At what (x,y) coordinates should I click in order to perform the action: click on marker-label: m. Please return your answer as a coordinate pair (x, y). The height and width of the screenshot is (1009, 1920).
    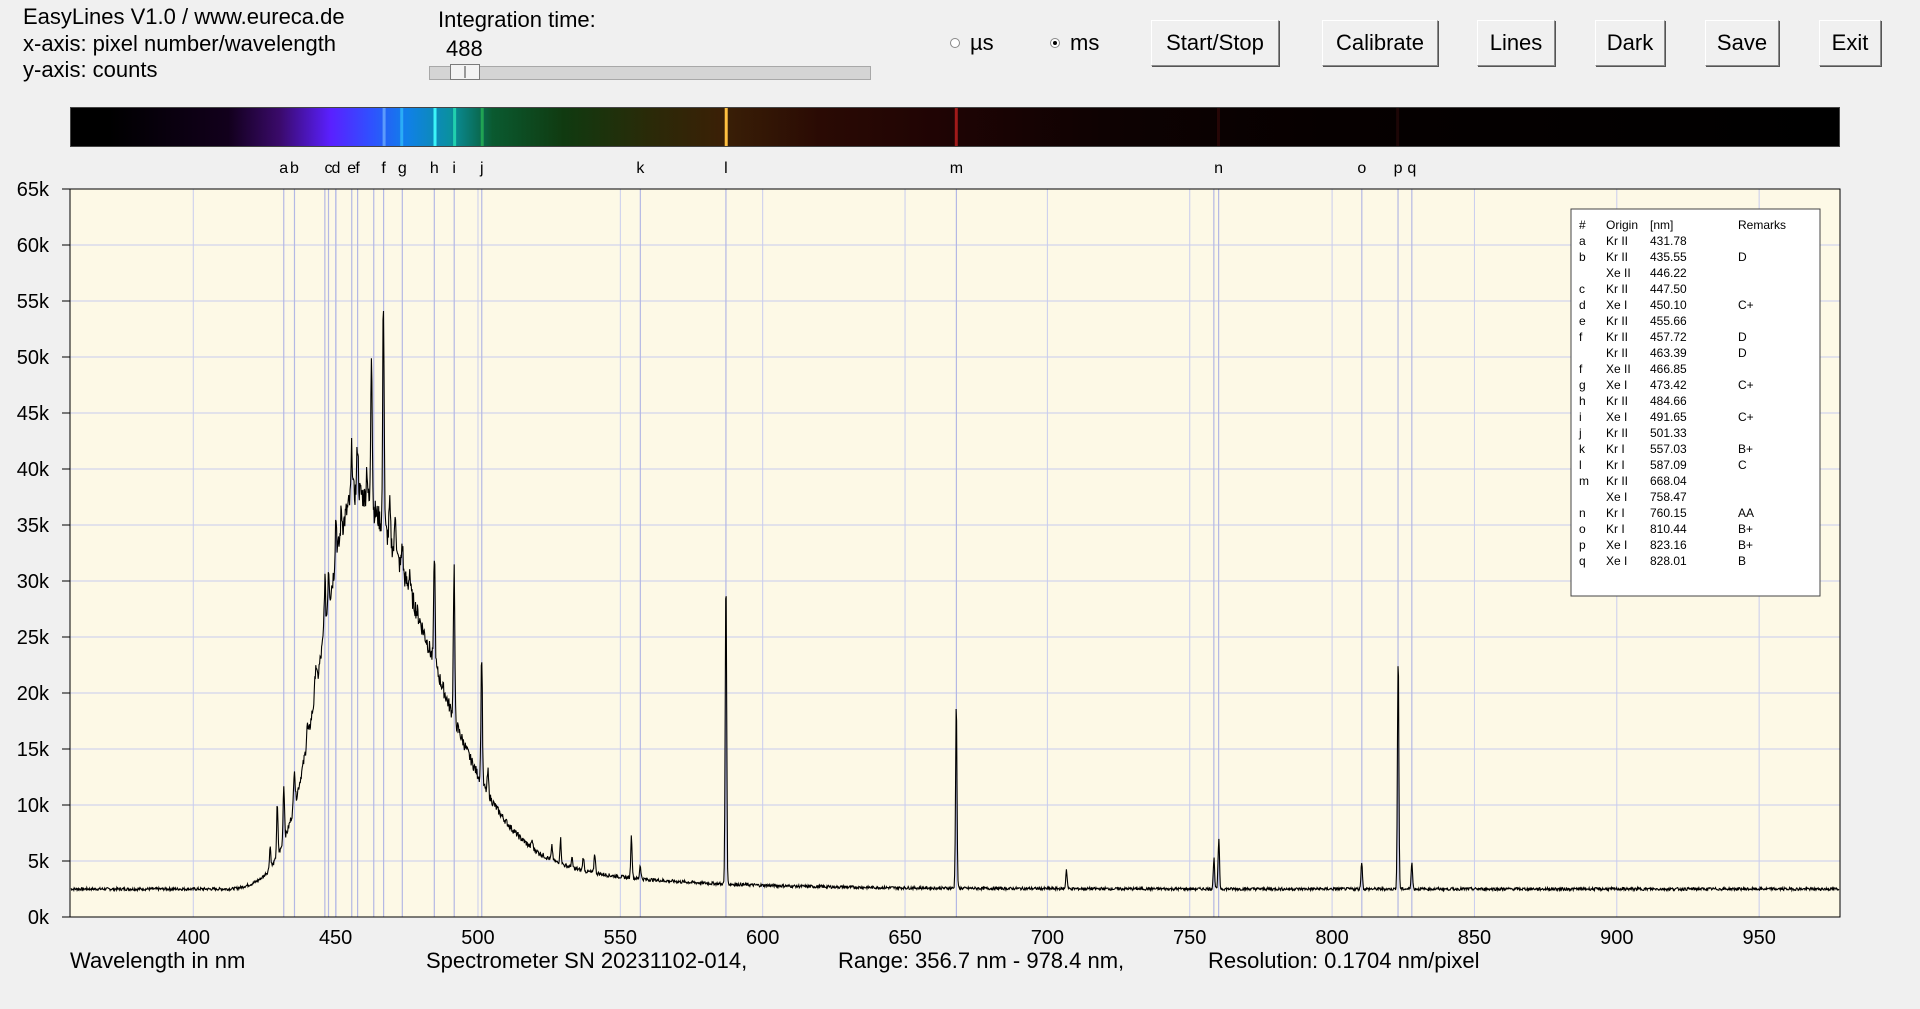
    Looking at the image, I should click on (956, 168).